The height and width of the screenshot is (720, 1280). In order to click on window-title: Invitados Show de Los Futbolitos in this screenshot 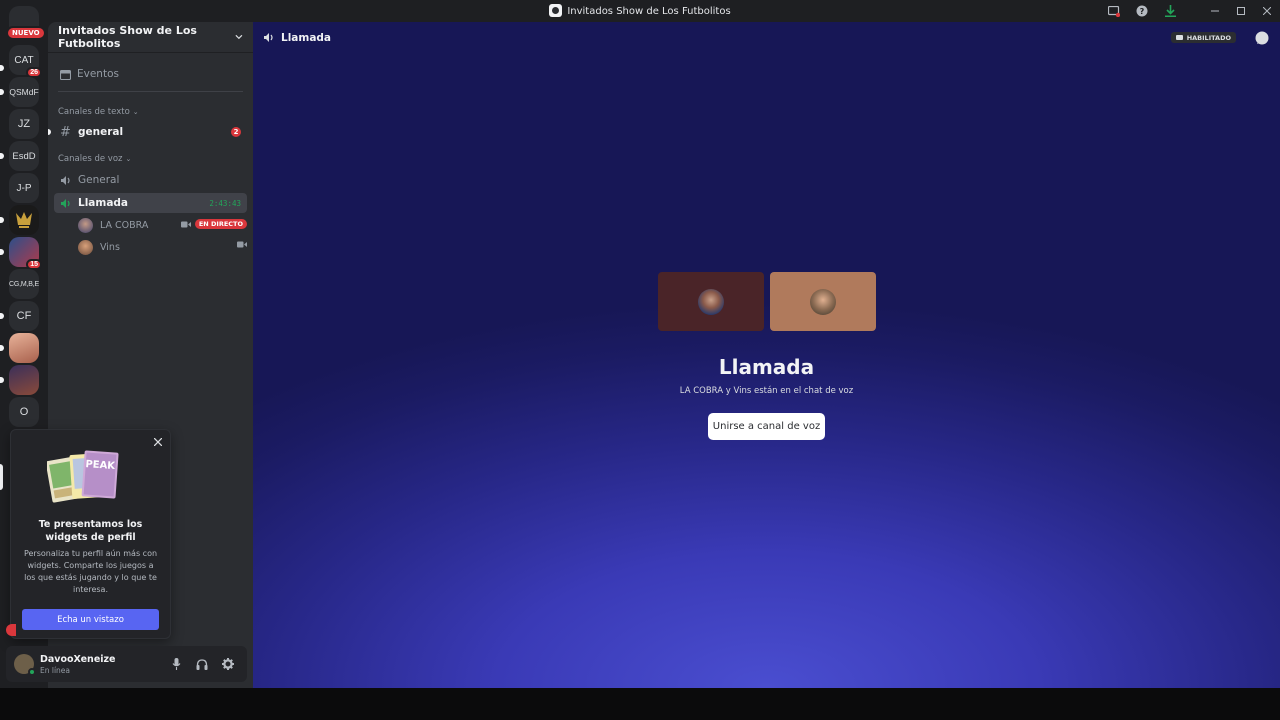, I will do `click(640, 10)`.